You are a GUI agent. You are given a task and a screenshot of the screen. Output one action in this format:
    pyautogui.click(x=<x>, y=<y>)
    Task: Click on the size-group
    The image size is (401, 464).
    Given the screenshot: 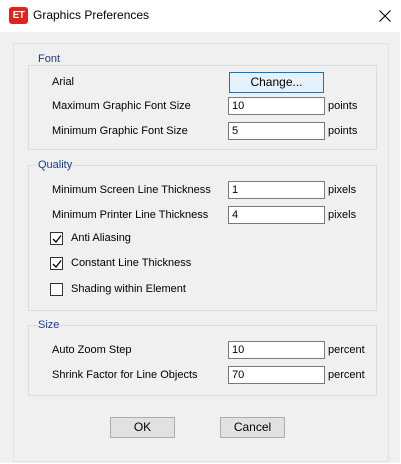 What is the action you would take?
    pyautogui.click(x=202, y=360)
    